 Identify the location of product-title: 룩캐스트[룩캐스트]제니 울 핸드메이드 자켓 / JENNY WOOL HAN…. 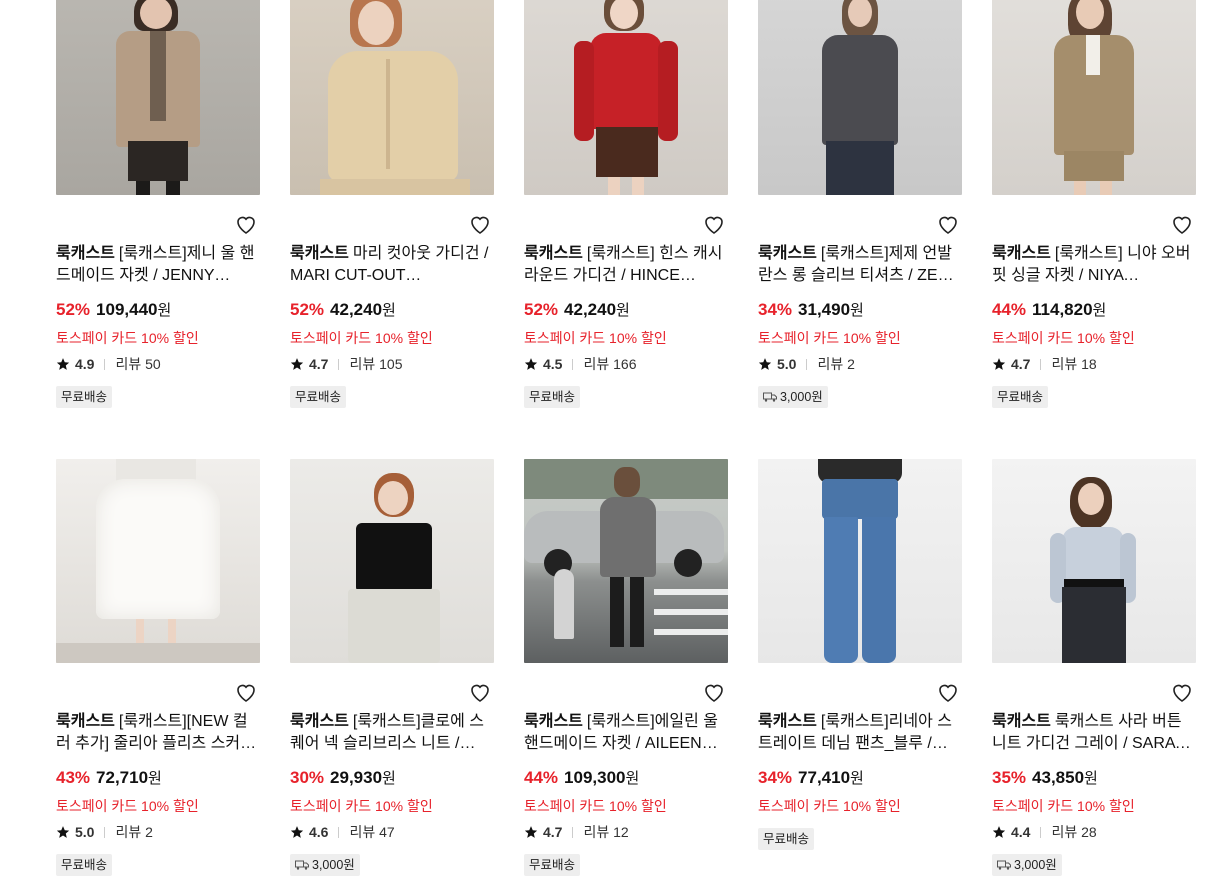
(158, 265).